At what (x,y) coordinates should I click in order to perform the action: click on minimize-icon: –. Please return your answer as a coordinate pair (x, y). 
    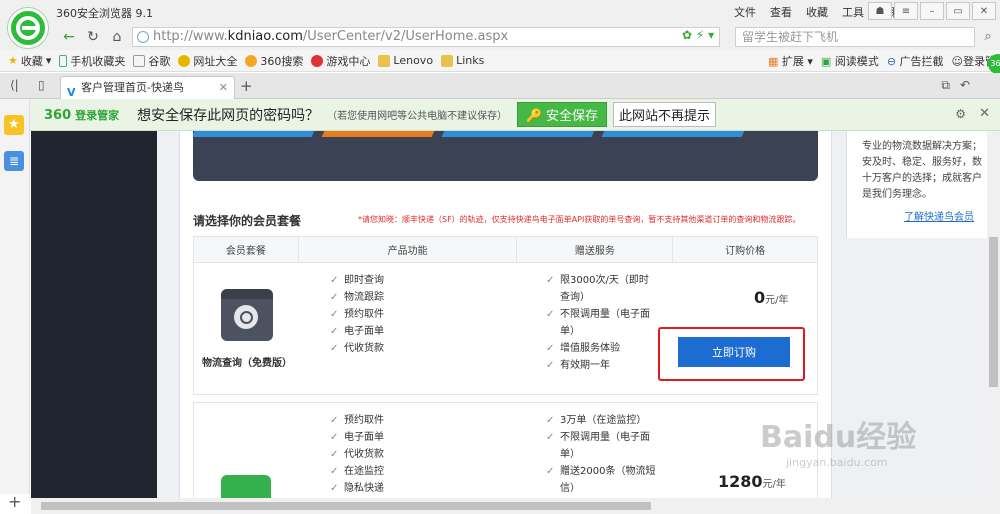
    Looking at the image, I should click on (932, 11).